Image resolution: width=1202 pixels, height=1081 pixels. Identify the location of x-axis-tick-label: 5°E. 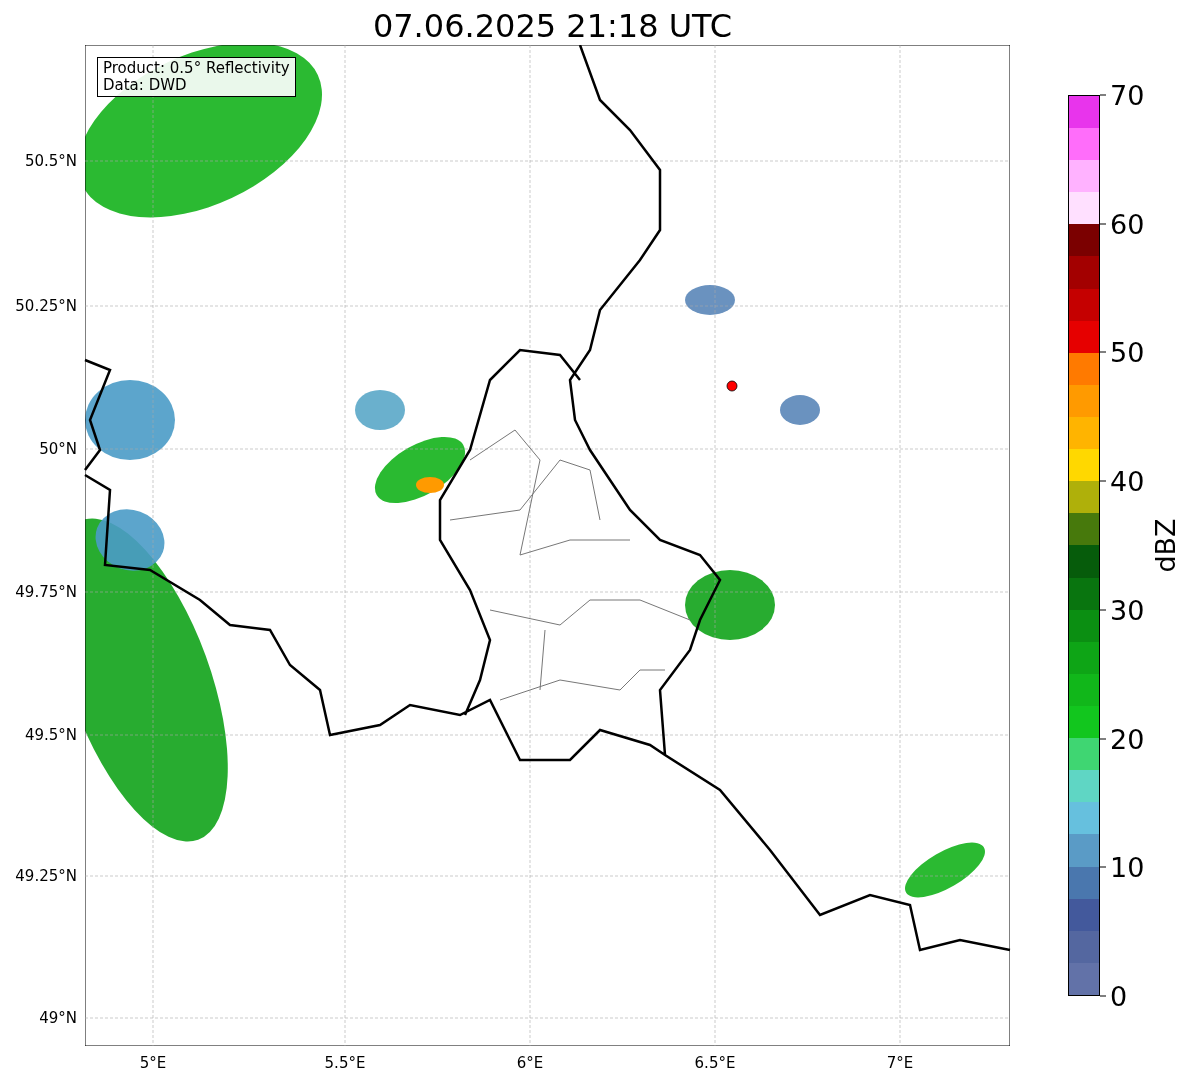
(153, 1063).